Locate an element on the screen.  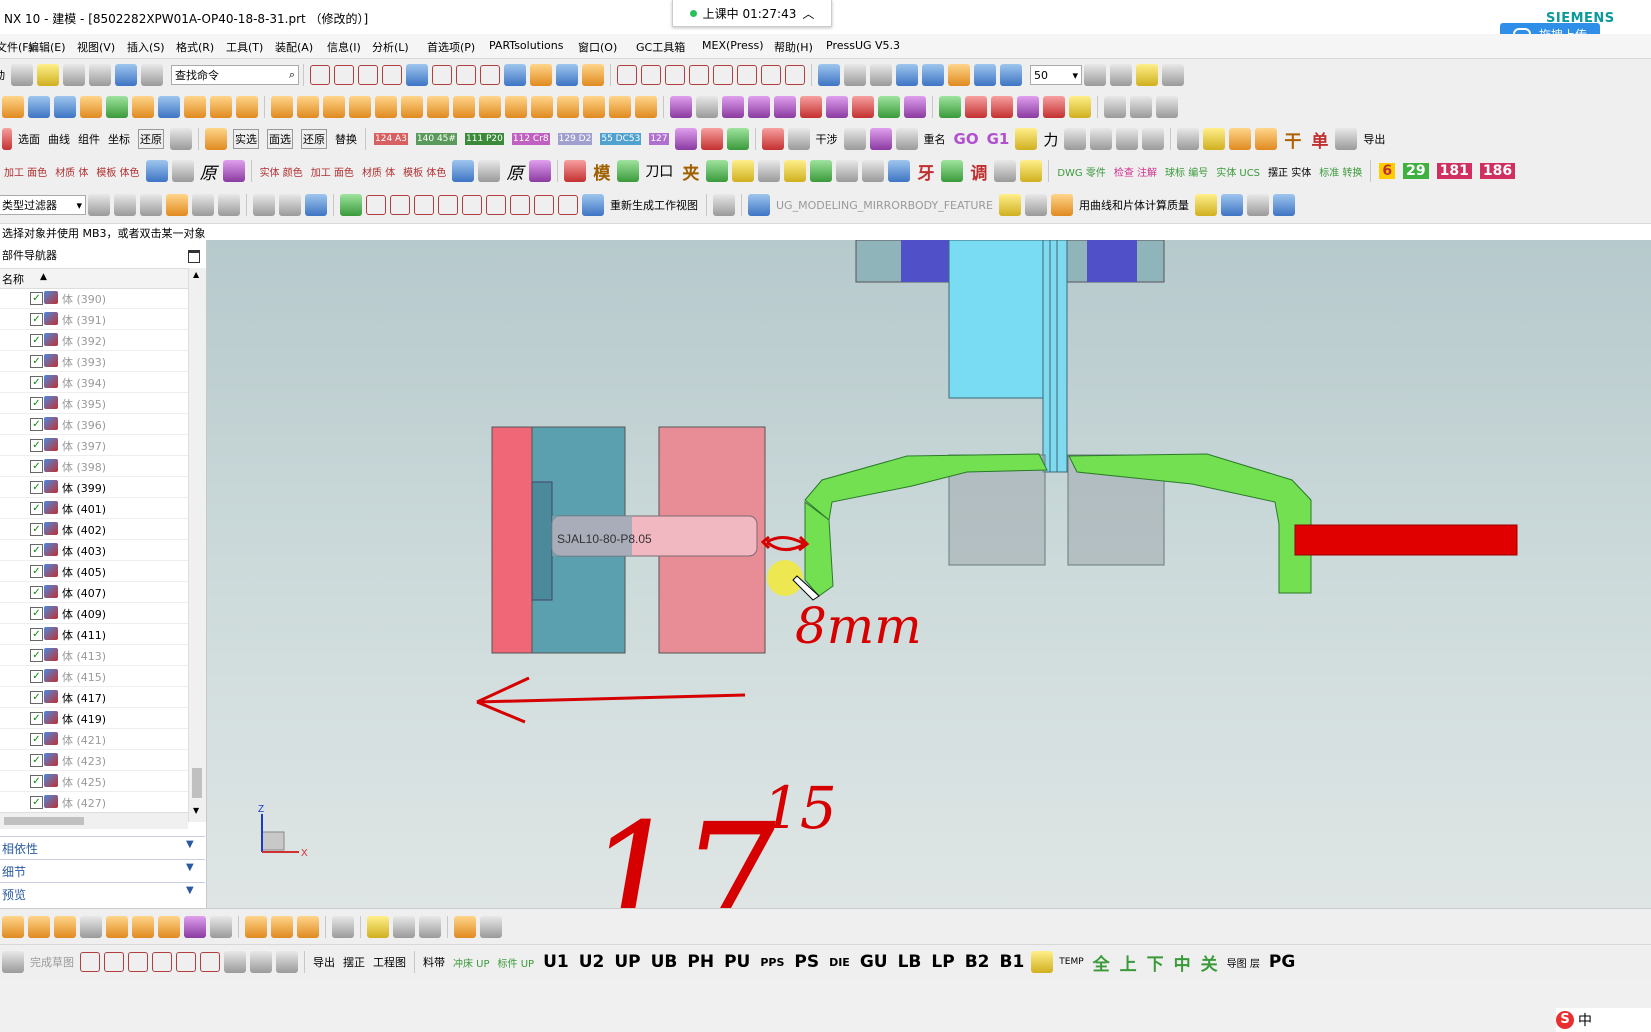
arc-icon is located at coordinates (138, 962).